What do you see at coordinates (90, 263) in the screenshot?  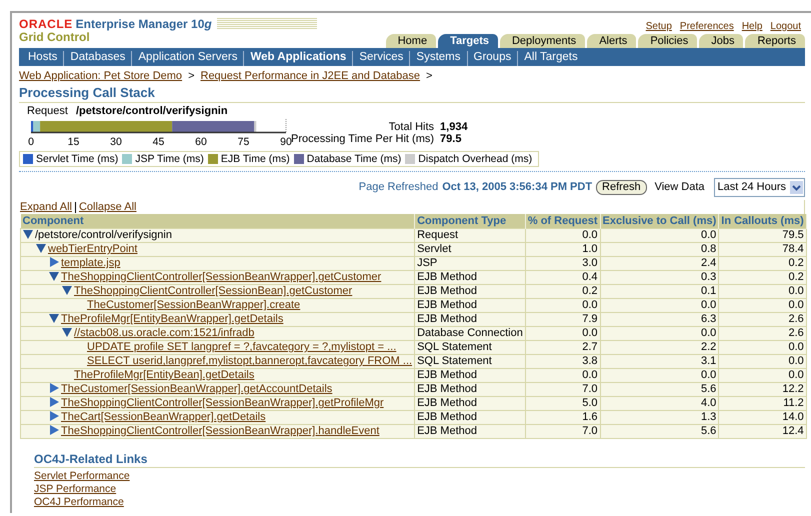 I see `component-link: template.jsp` at bounding box center [90, 263].